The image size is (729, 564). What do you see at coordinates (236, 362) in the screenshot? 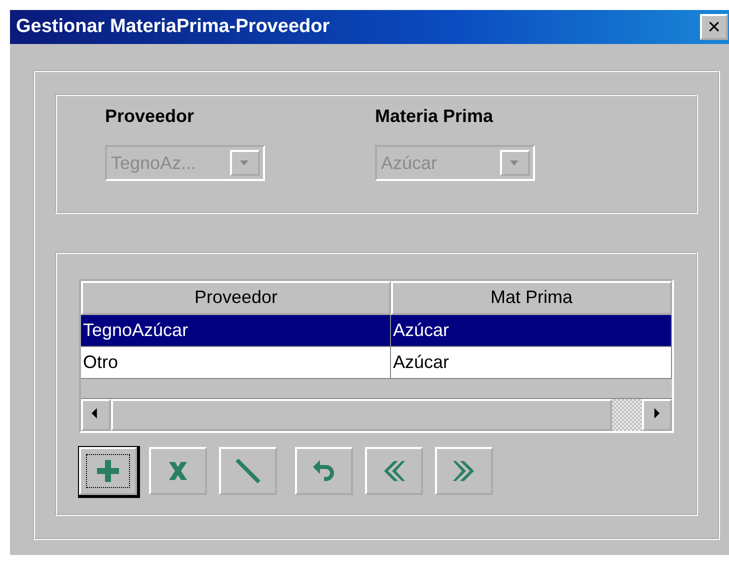
I see `table-cell: Otro` at bounding box center [236, 362].